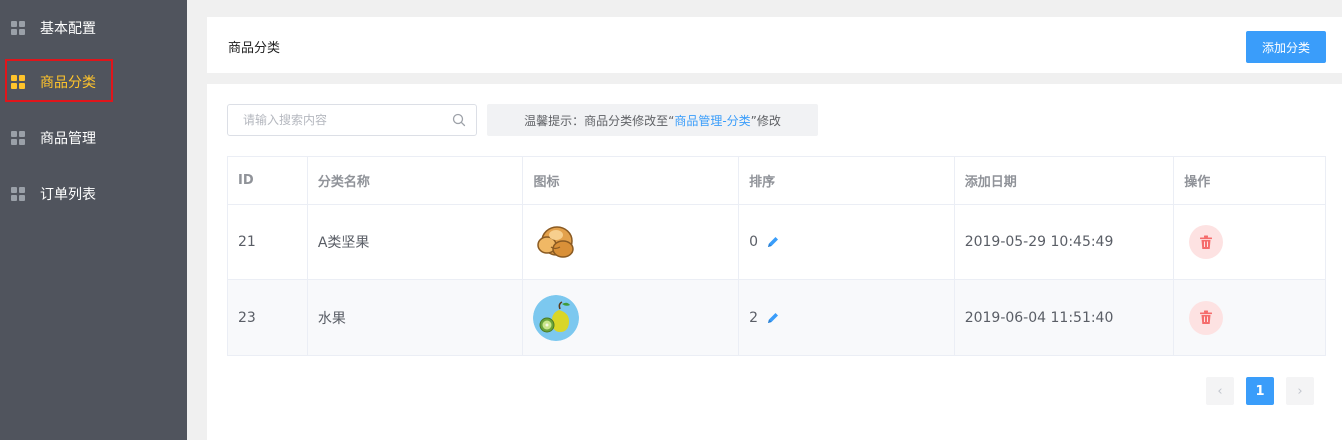 The image size is (1342, 440). Describe the element at coordinates (847, 180) in the screenshot. I see `column-header: 排序` at that location.